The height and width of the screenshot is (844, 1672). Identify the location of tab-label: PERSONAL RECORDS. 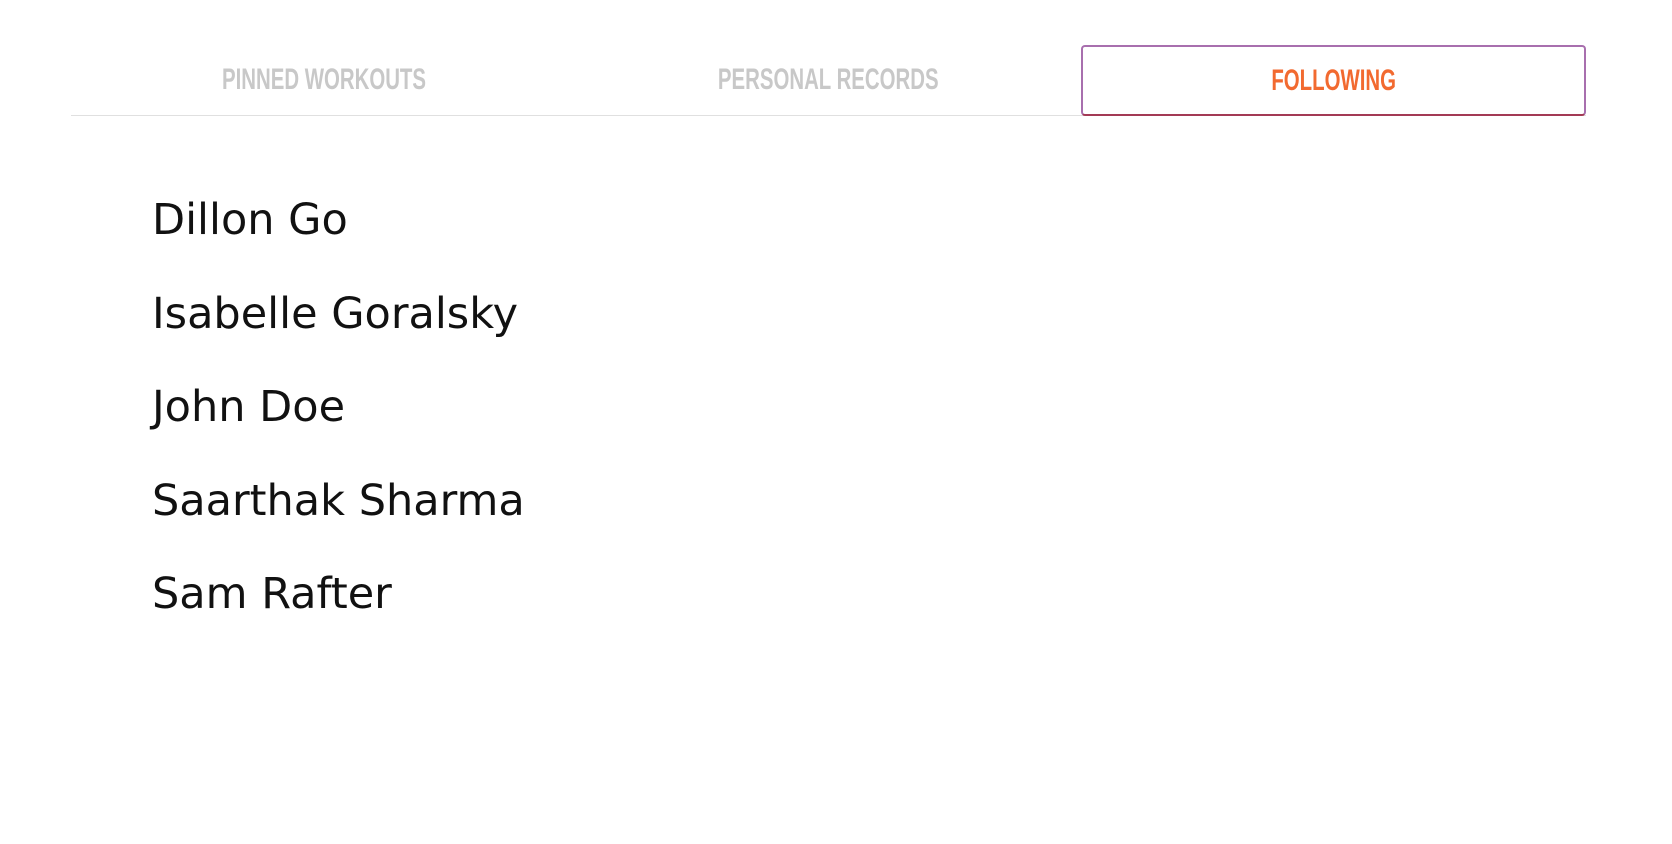
(828, 79).